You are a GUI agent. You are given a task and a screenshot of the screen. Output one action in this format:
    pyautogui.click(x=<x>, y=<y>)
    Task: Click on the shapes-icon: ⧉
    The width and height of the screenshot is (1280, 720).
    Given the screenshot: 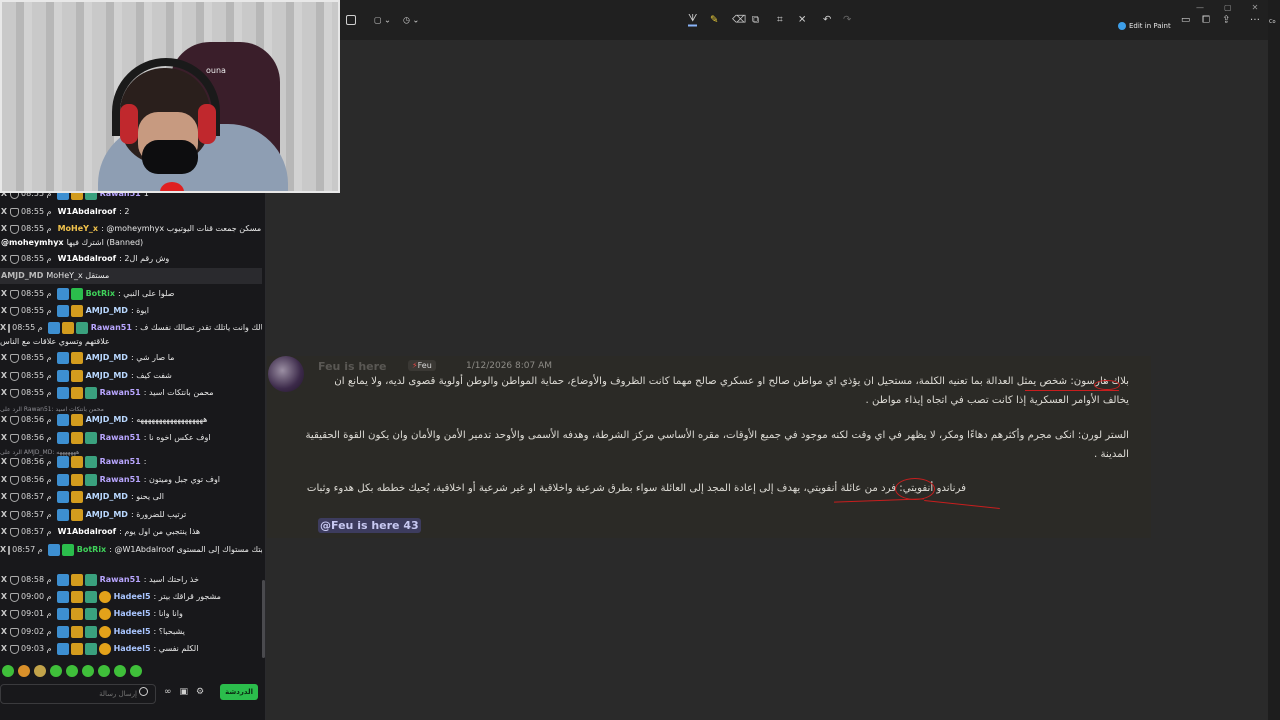 What is the action you would take?
    pyautogui.click(x=755, y=20)
    